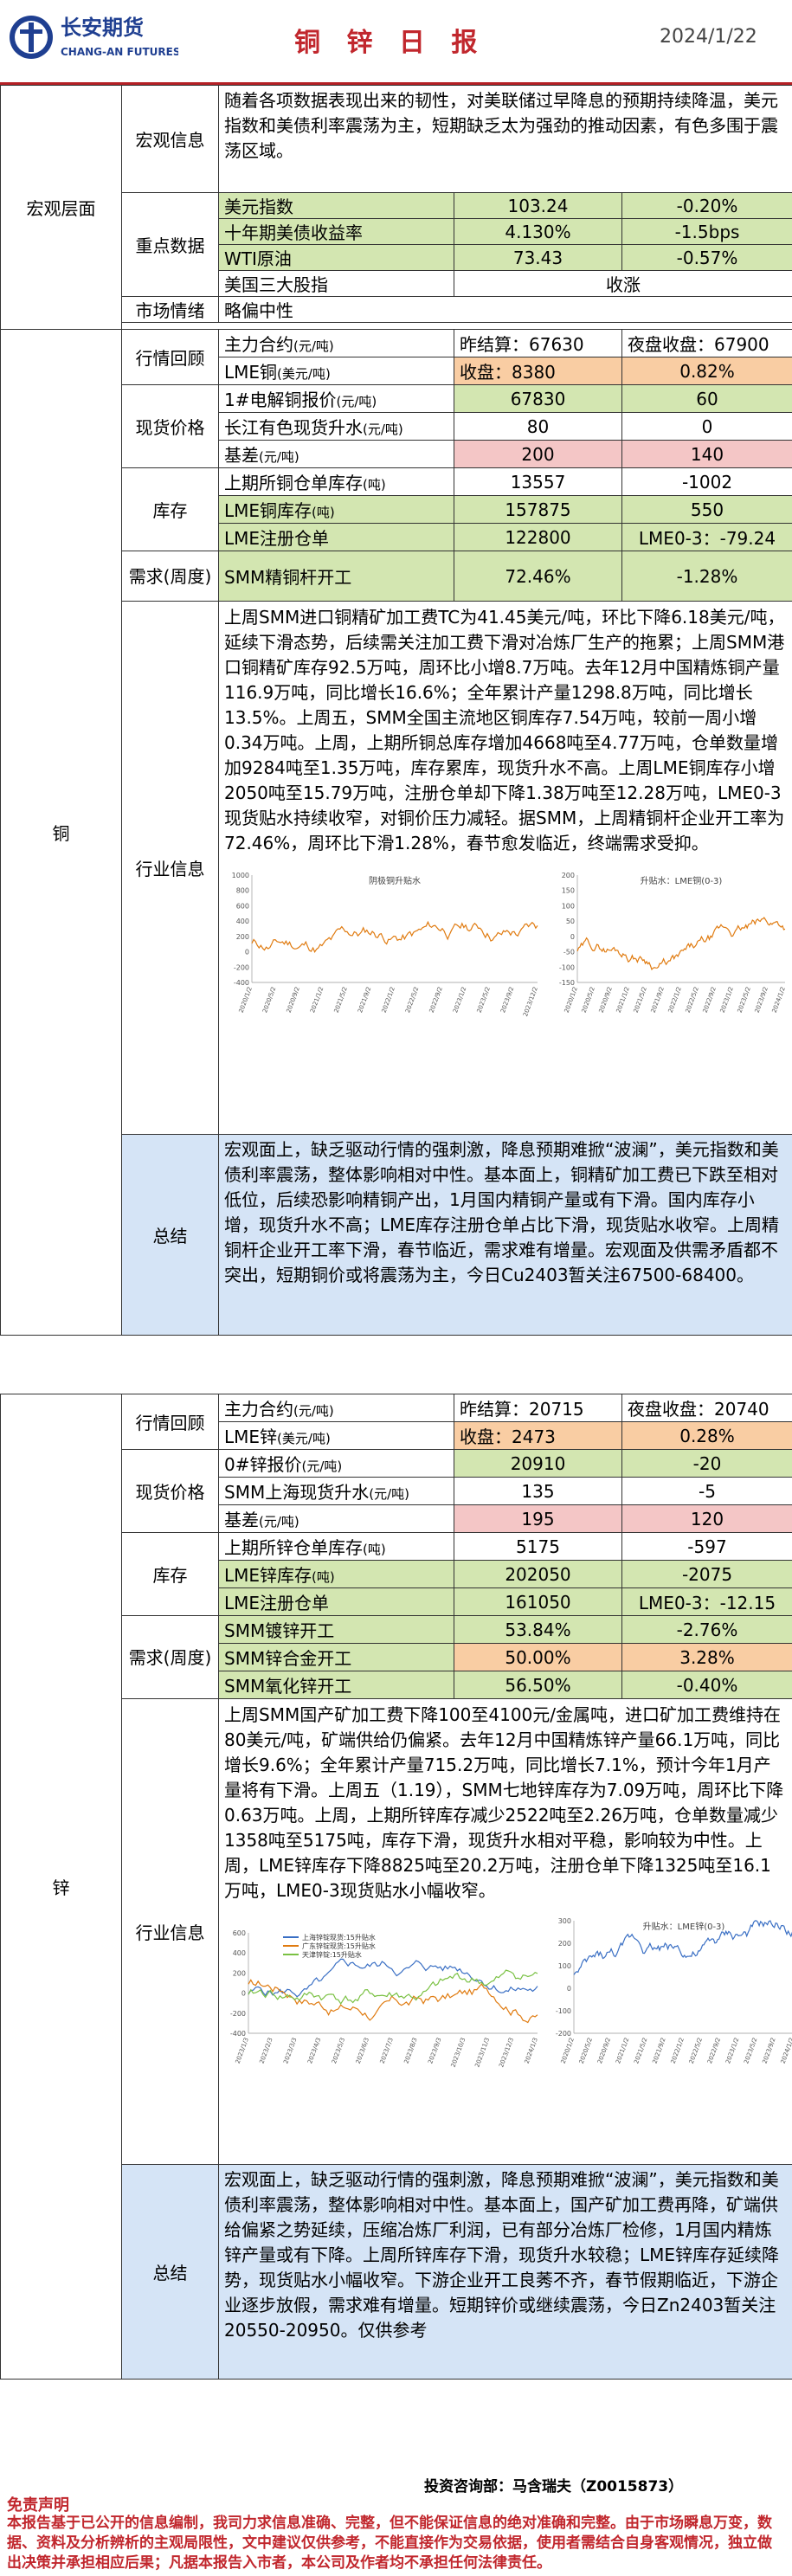  I want to click on spot-row-name: 长江有色现货升水(元/吨), so click(336, 426).